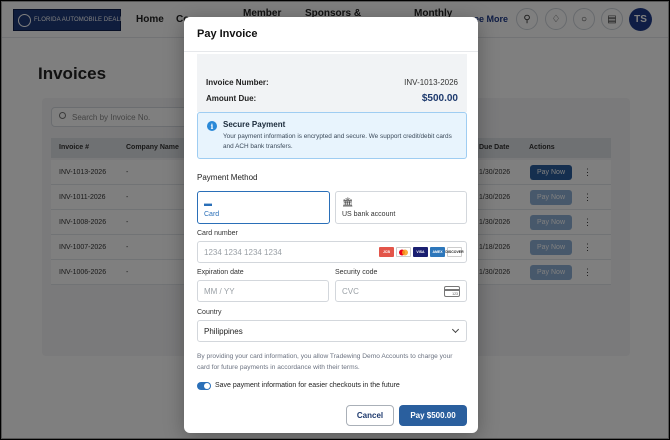 This screenshot has width=670, height=440. I want to click on cvc-icon-text: 123, so click(455, 294).